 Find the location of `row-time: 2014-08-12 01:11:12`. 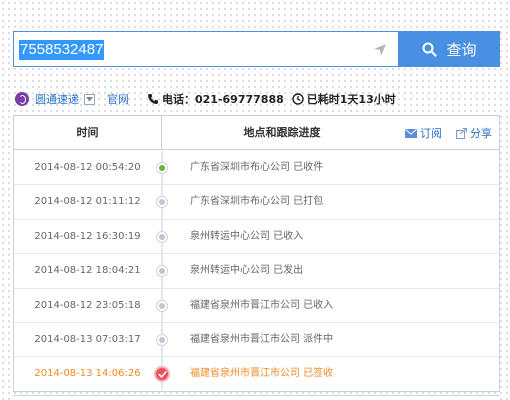

row-time: 2014-08-12 01:11:12 is located at coordinates (88, 202).